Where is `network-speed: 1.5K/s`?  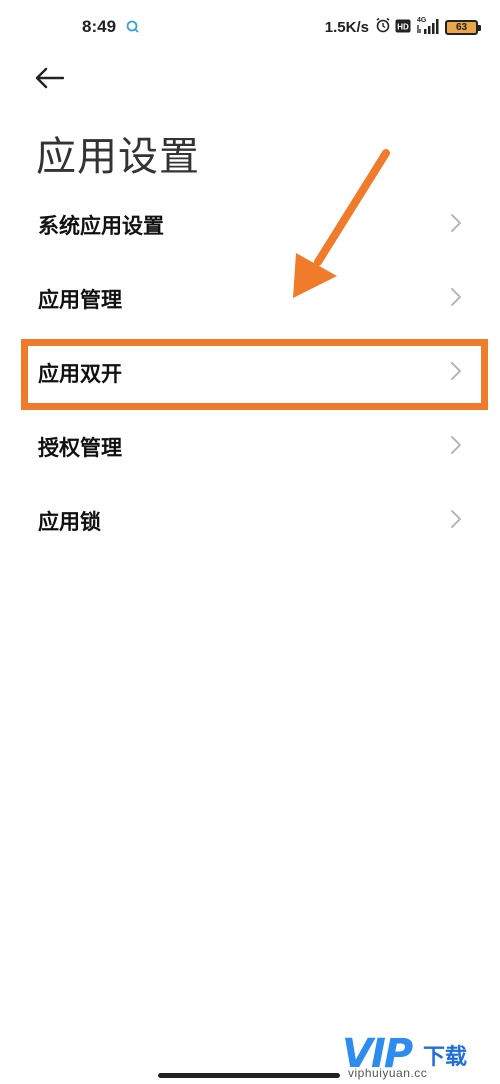 network-speed: 1.5K/s is located at coordinates (346, 27).